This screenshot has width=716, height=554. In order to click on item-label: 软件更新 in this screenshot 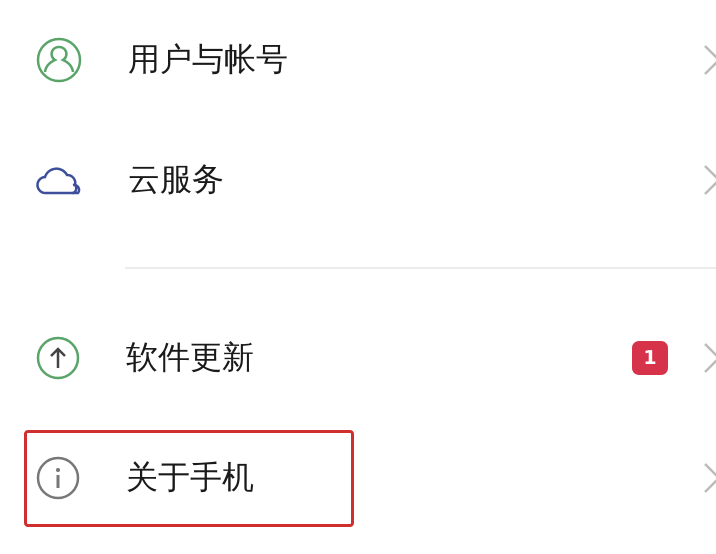, I will do `click(190, 357)`.